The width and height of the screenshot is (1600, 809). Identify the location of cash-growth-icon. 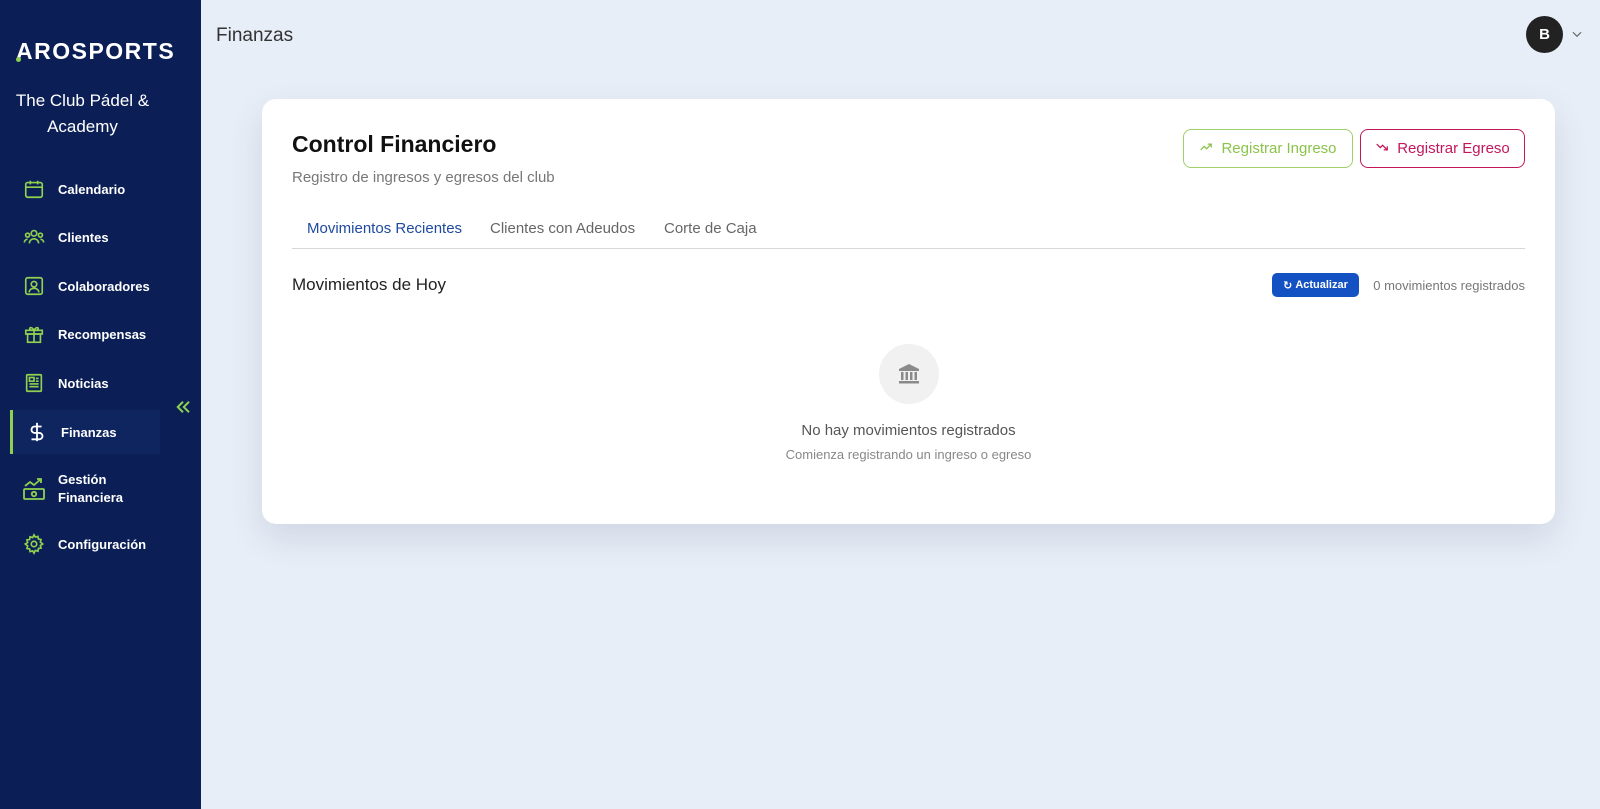
(34, 489).